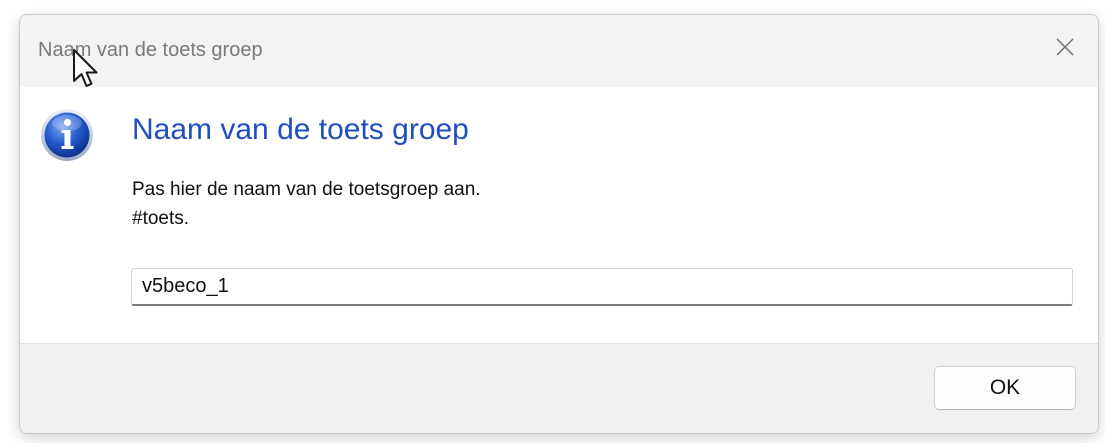  I want to click on message-line: #toets., so click(161, 218).